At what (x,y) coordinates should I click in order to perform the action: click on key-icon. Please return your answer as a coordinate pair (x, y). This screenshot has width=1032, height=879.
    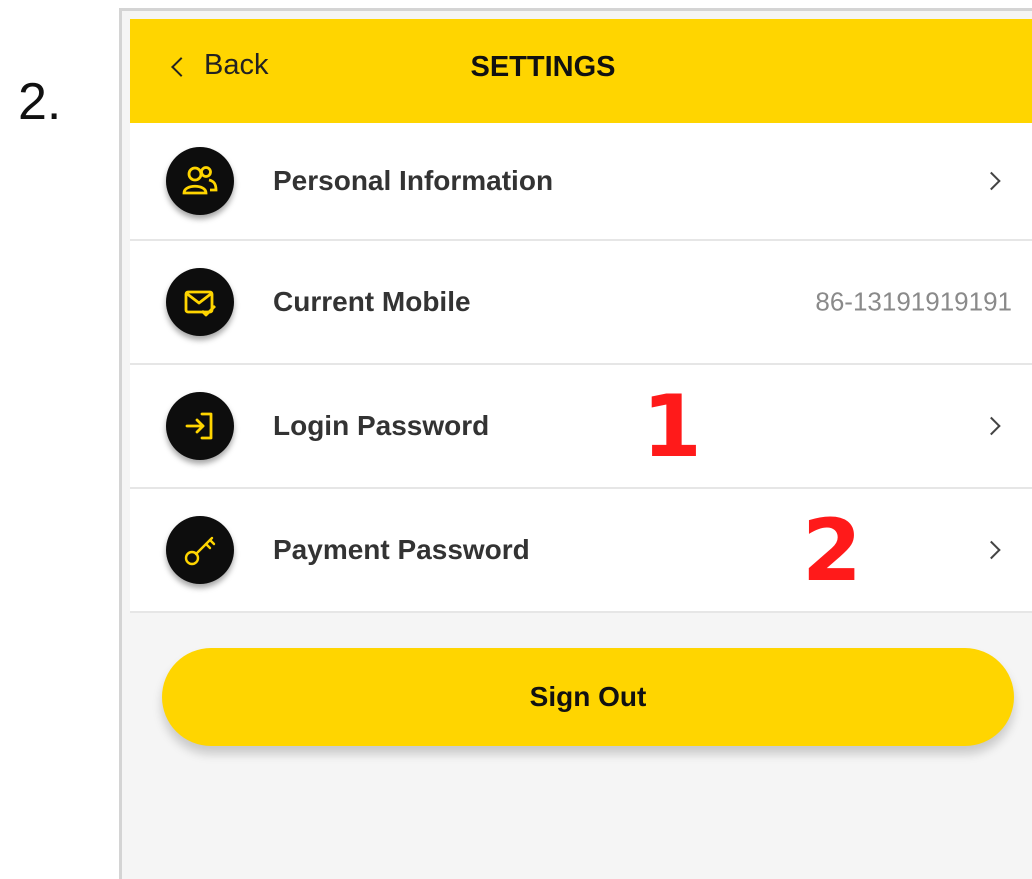
    Looking at the image, I should click on (200, 550).